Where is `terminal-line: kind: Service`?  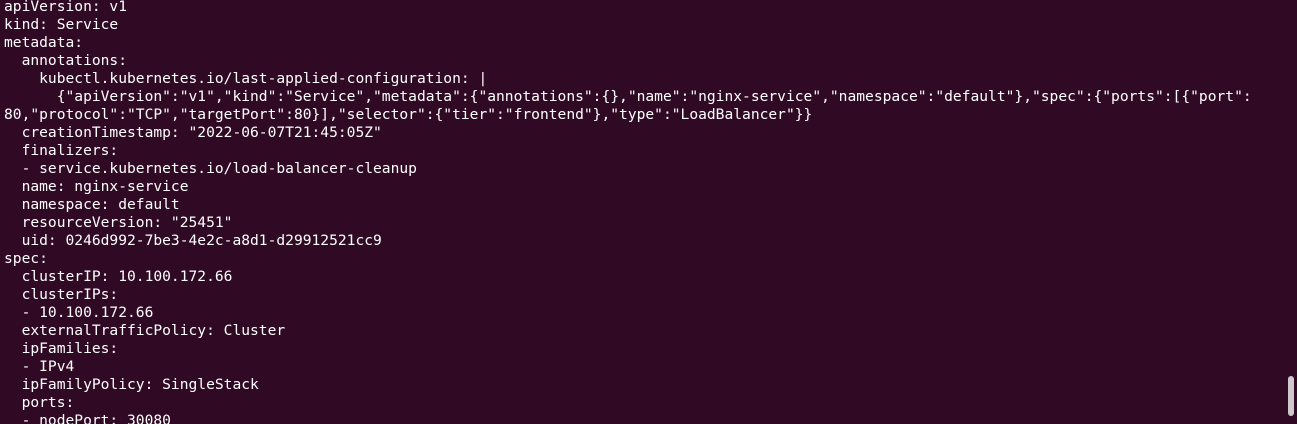
terminal-line: kind: Service is located at coordinates (61, 24).